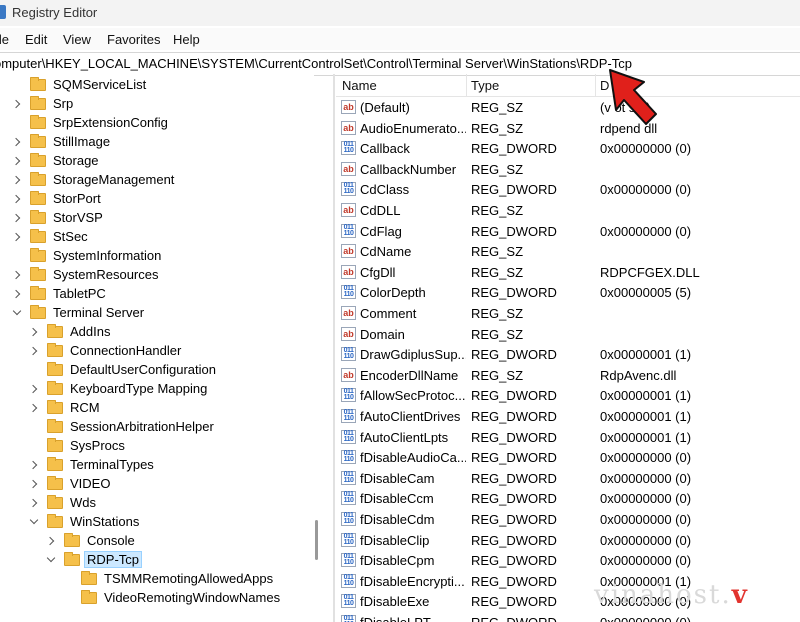 The width and height of the screenshot is (800, 622). Describe the element at coordinates (43, 103) in the screenshot. I see `tree-item: Srp` at that location.